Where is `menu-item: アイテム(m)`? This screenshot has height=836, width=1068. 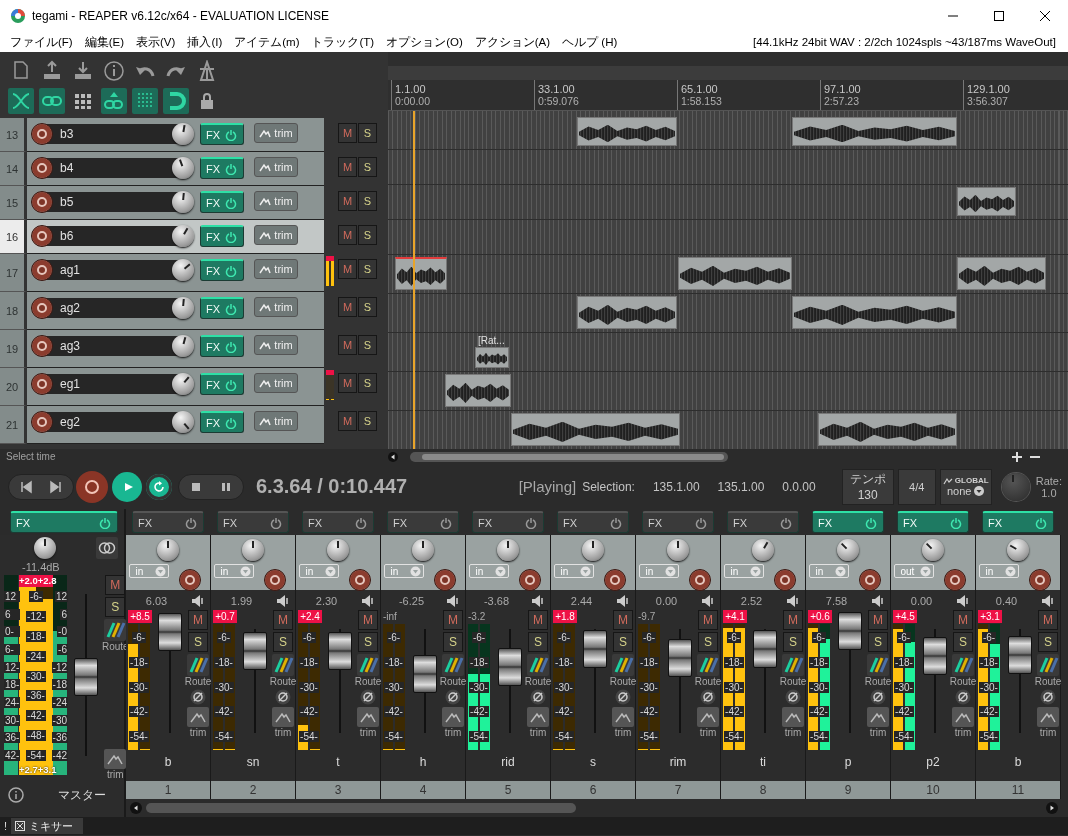
menu-item: アイテム(m) is located at coordinates (267, 42).